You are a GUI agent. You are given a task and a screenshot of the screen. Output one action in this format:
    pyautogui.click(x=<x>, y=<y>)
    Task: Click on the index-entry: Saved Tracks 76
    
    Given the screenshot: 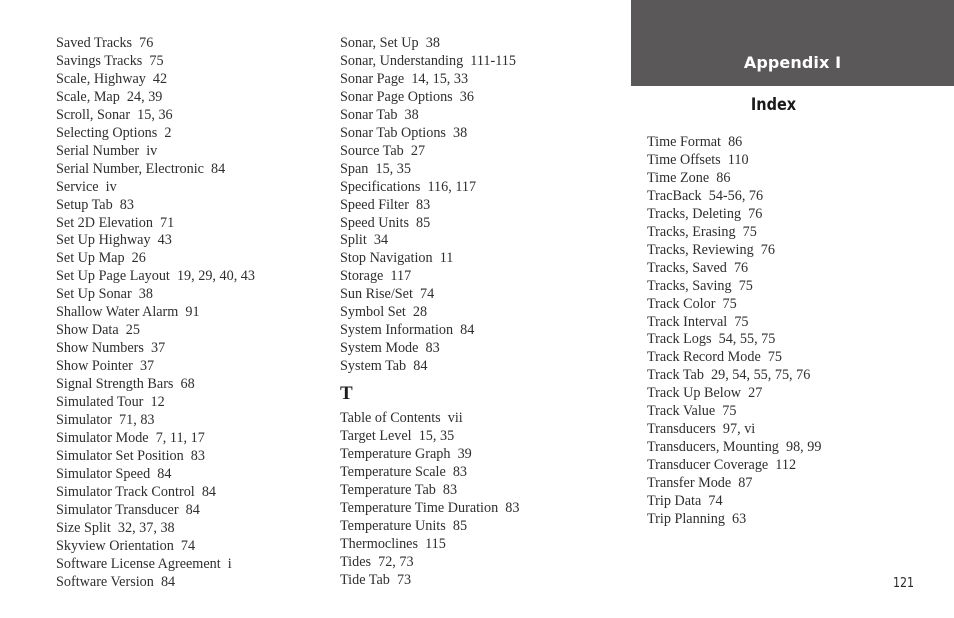 What is the action you would take?
    pyautogui.click(x=105, y=43)
    